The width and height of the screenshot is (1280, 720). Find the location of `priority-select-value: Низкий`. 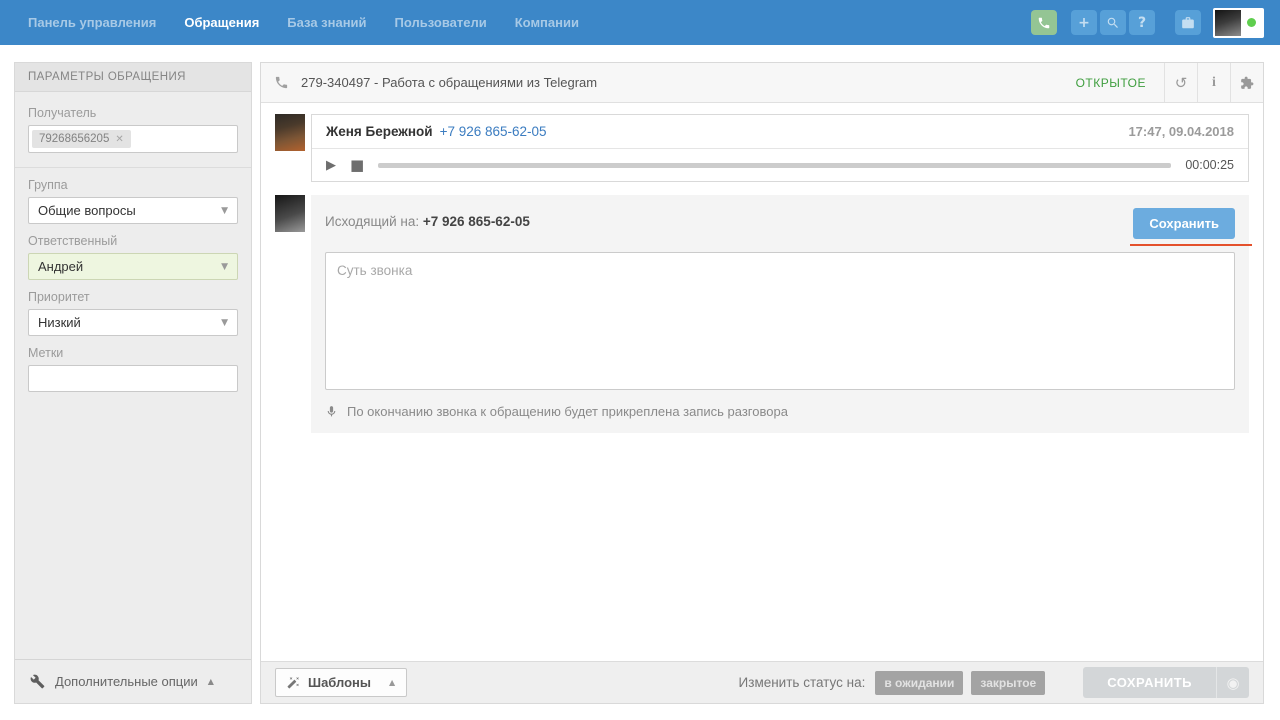

priority-select-value: Низкий is located at coordinates (59, 322).